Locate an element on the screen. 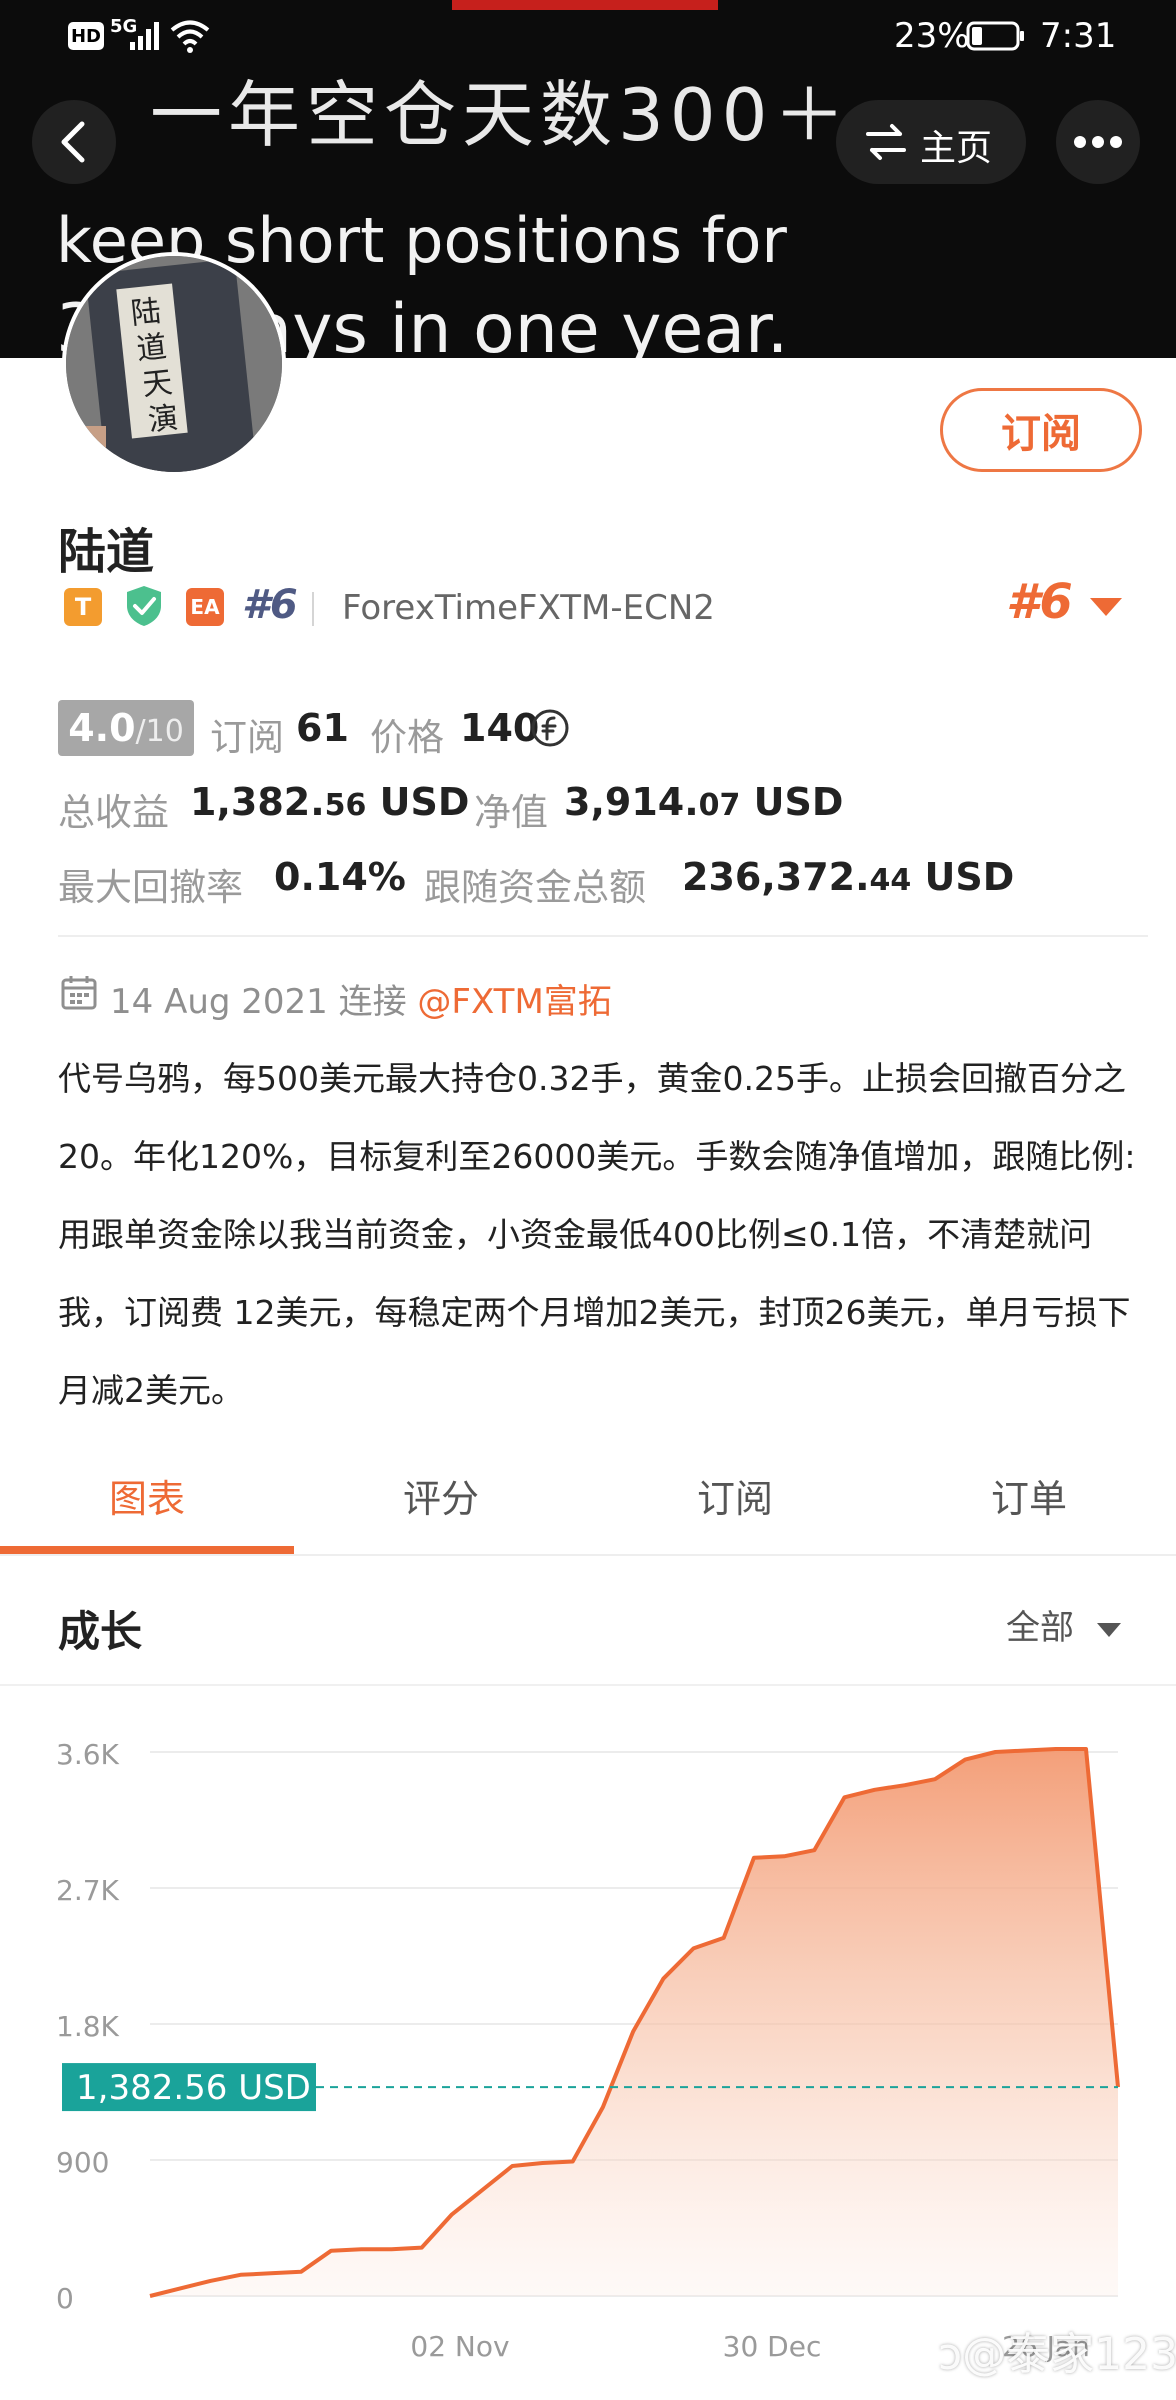 The height and width of the screenshot is (2400, 1176). badge-t-label: T is located at coordinates (83, 607).